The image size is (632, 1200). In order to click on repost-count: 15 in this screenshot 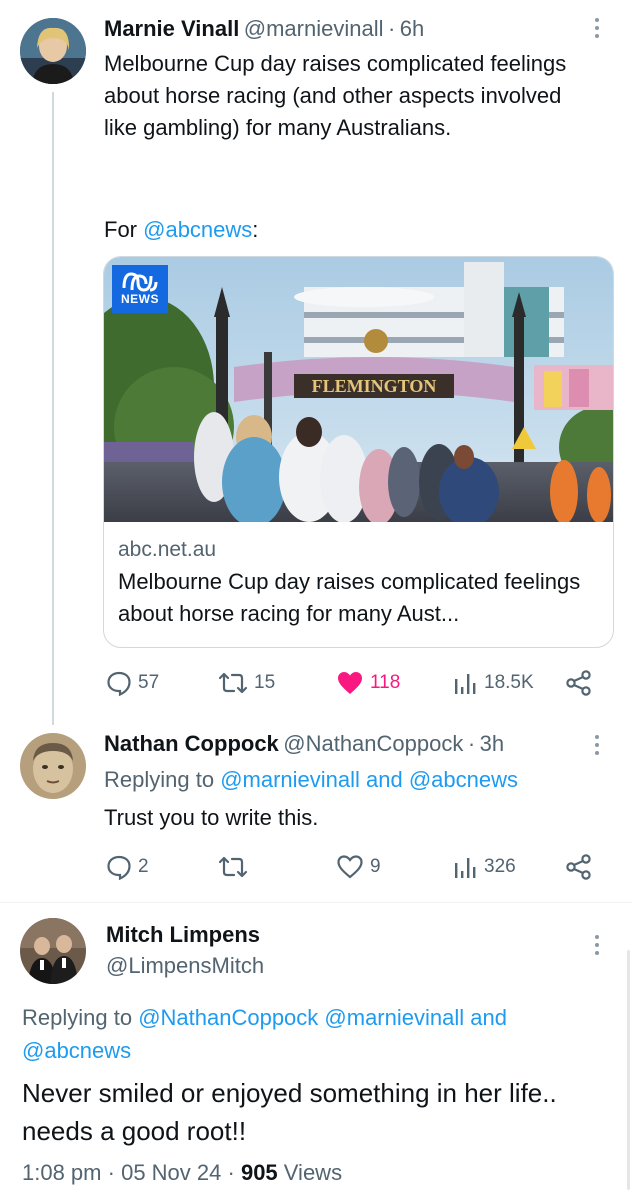, I will do `click(265, 682)`.